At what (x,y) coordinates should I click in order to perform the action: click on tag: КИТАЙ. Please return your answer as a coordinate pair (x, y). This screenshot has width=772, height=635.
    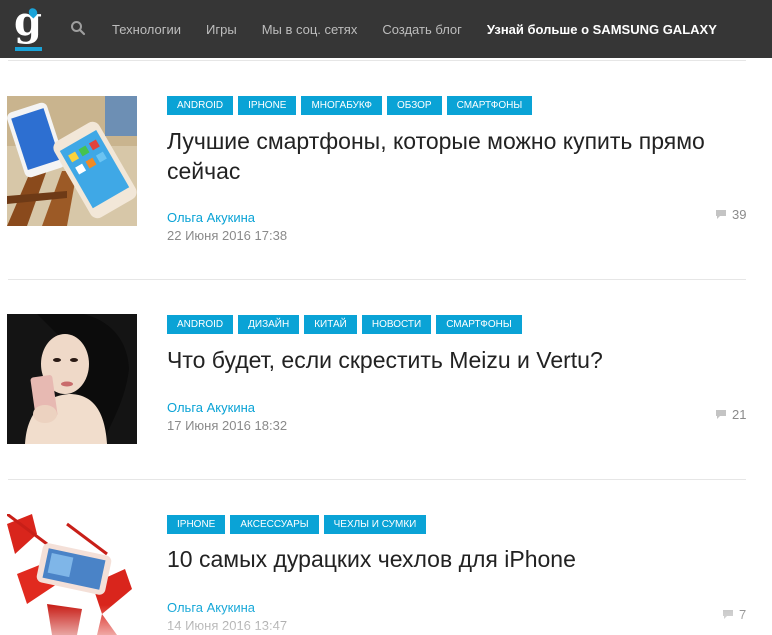
    Looking at the image, I should click on (330, 324).